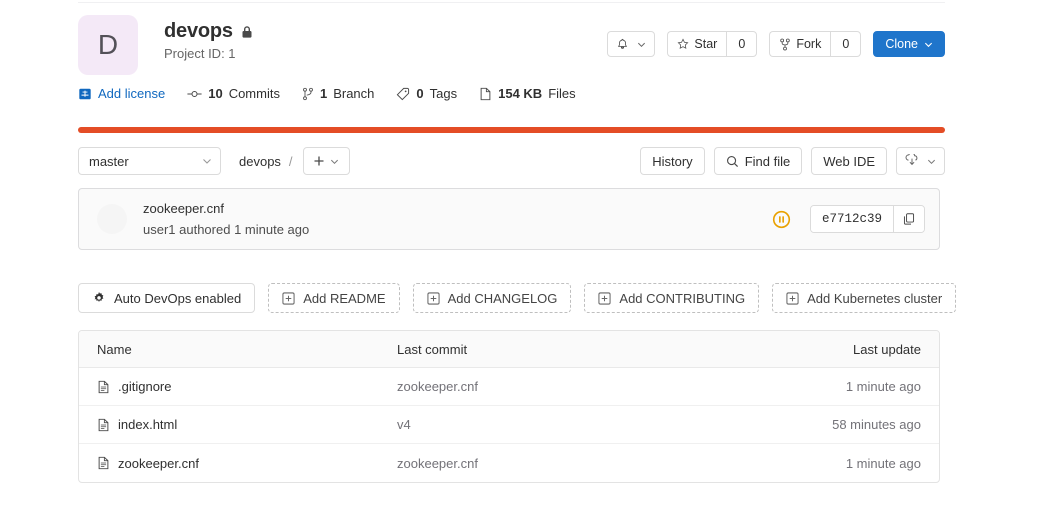 The height and width of the screenshot is (519, 1046). What do you see at coordinates (908, 219) in the screenshot?
I see `copy-icon` at bounding box center [908, 219].